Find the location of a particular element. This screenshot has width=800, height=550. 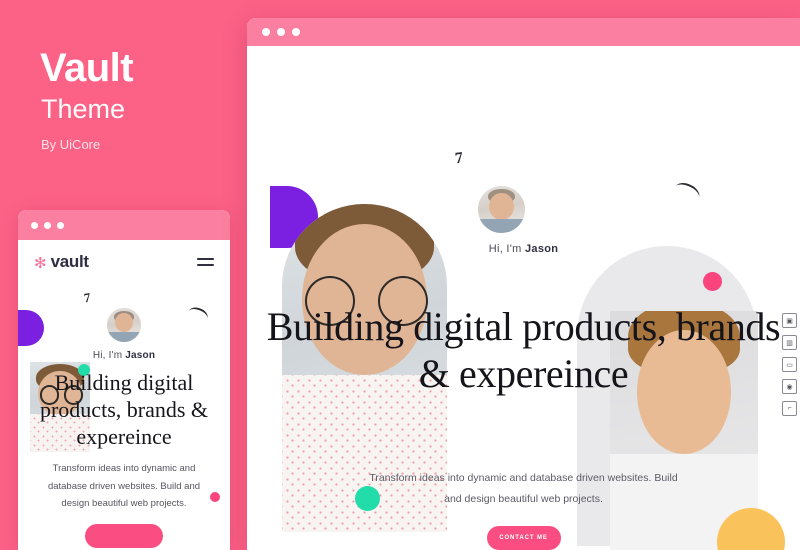

comment-icon: ▭ is located at coordinates (789, 364).